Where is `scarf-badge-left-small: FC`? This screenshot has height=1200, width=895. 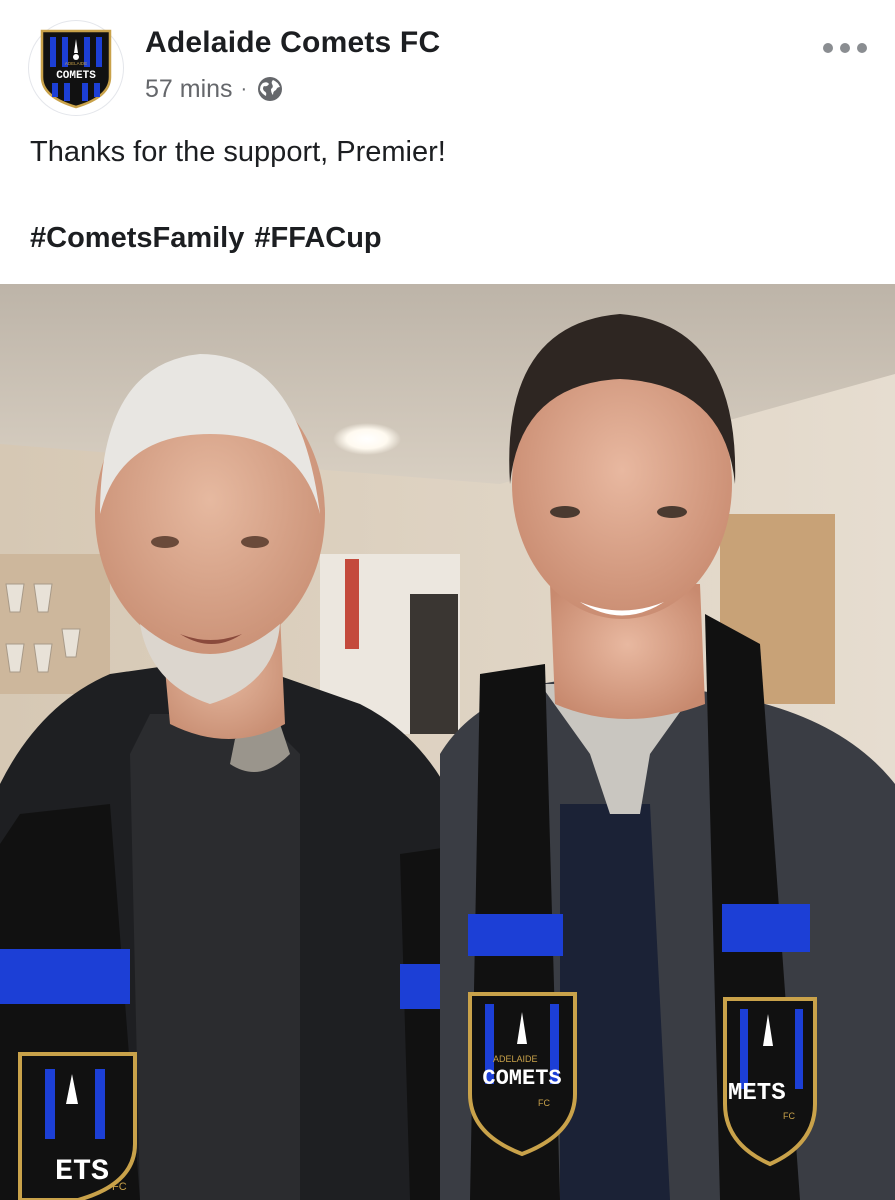 scarf-badge-left-small: FC is located at coordinates (119, 1187).